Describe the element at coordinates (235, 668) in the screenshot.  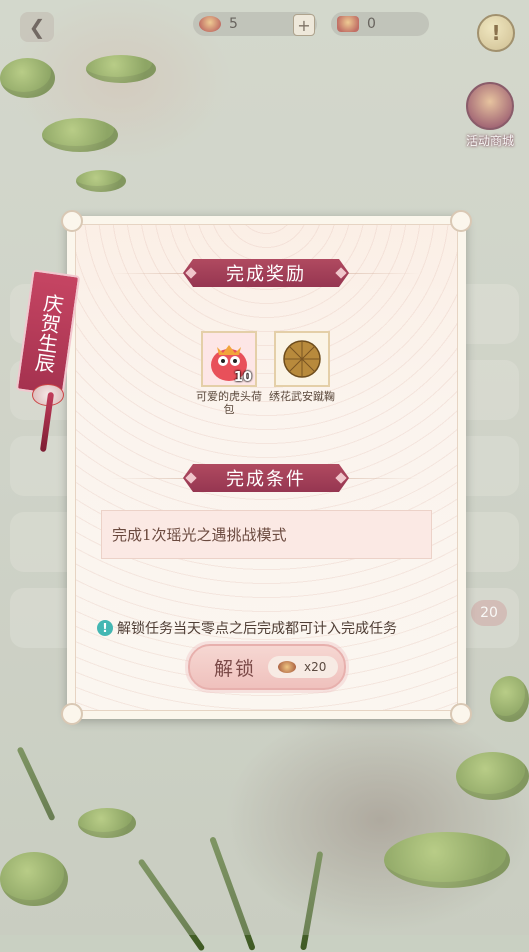
I see `unlock-label: 解锁` at that location.